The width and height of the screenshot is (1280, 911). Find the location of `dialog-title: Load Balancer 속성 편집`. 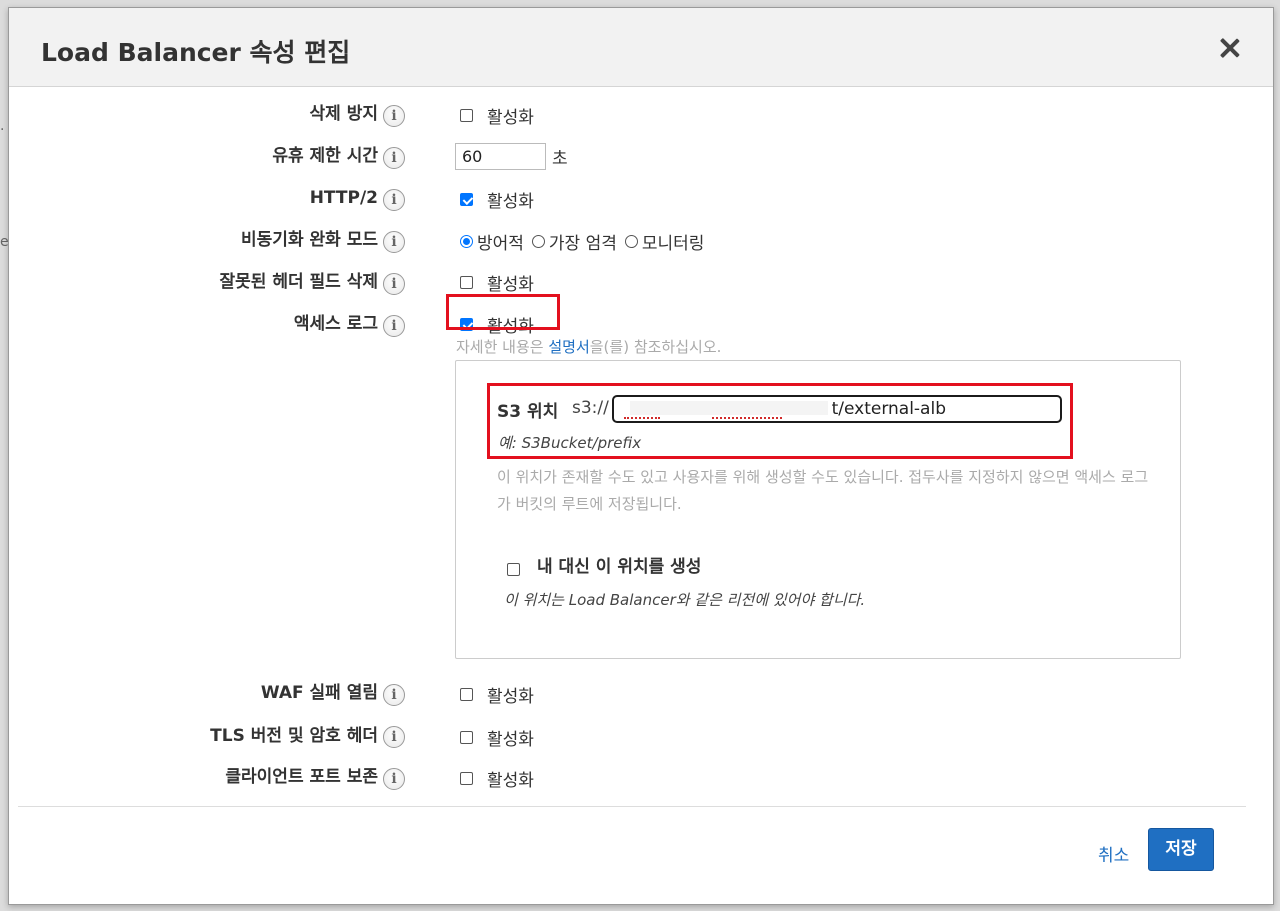

dialog-title: Load Balancer 속성 편집 is located at coordinates (196, 52).